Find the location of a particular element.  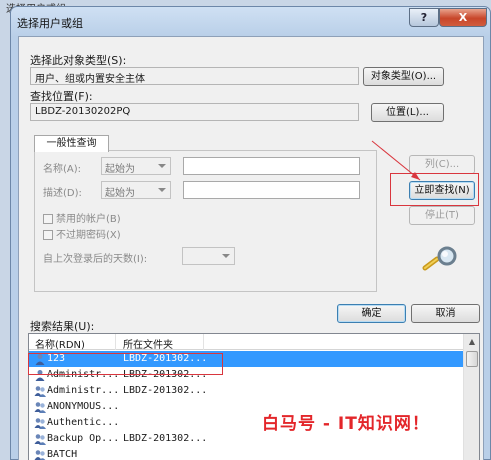

object-type-field: 用户、组或内置安全主体 is located at coordinates (194, 76).